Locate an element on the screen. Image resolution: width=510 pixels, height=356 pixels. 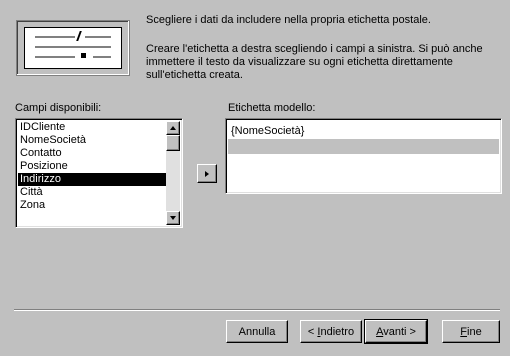
label-card-icon is located at coordinates (73, 48).